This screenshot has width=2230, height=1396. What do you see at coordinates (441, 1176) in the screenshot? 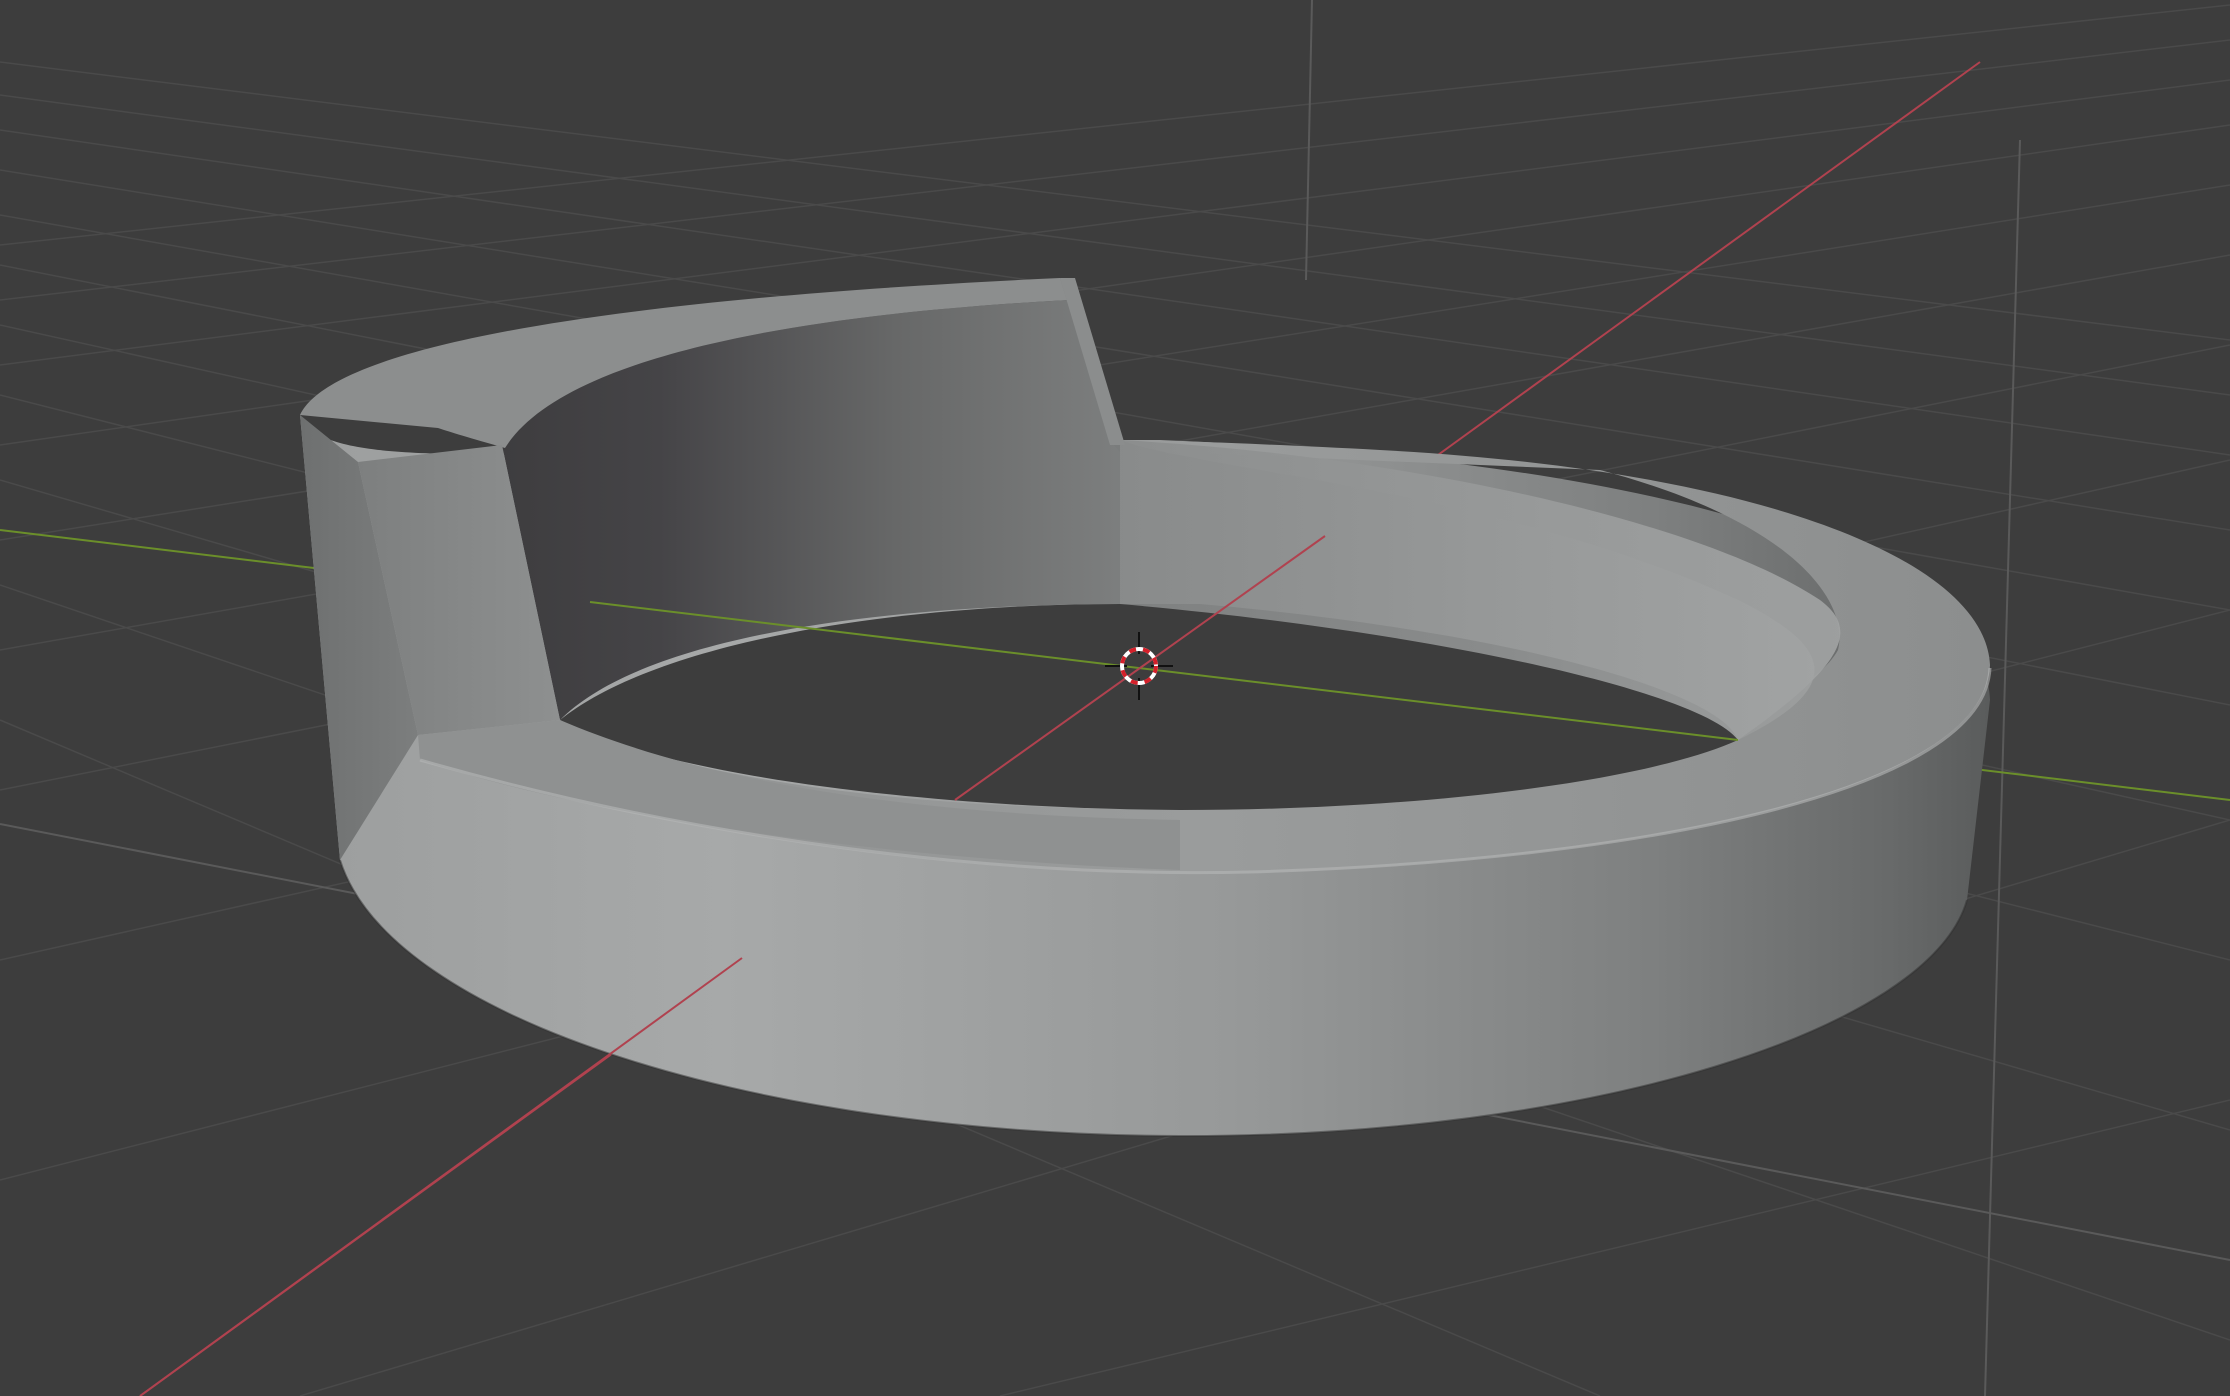
I see `x-axis-line-front` at bounding box center [441, 1176].